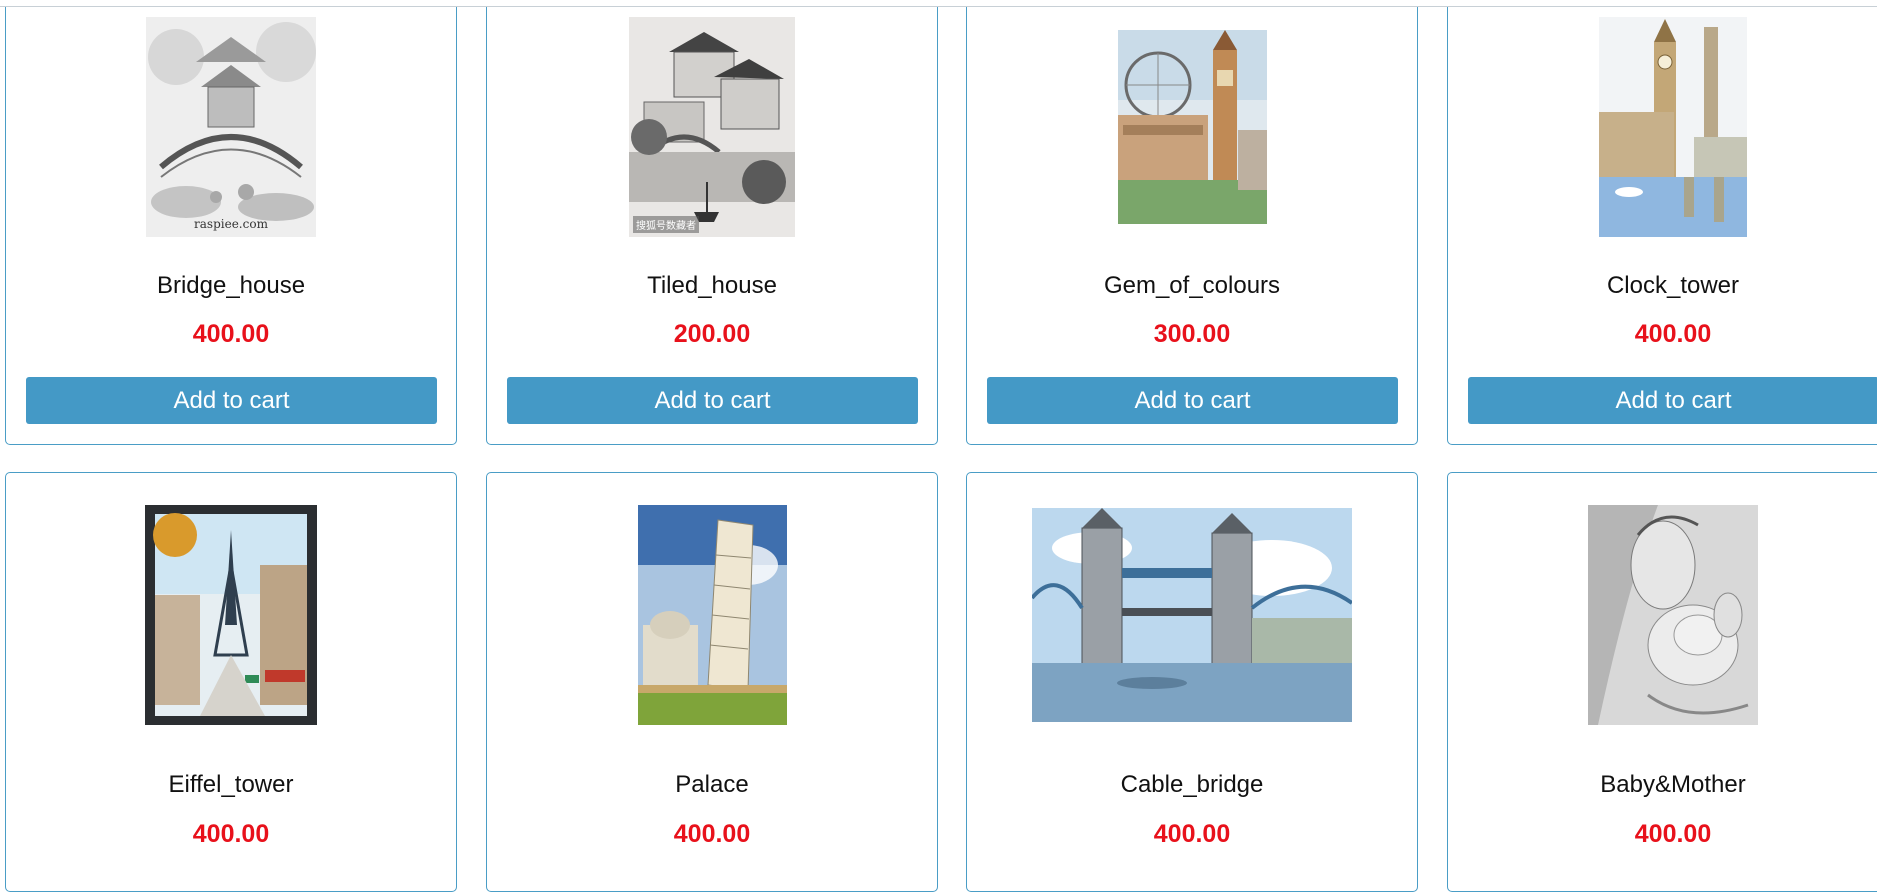 The image size is (1877, 892). Describe the element at coordinates (1192, 334) in the screenshot. I see `product-price: 300.00` at that location.